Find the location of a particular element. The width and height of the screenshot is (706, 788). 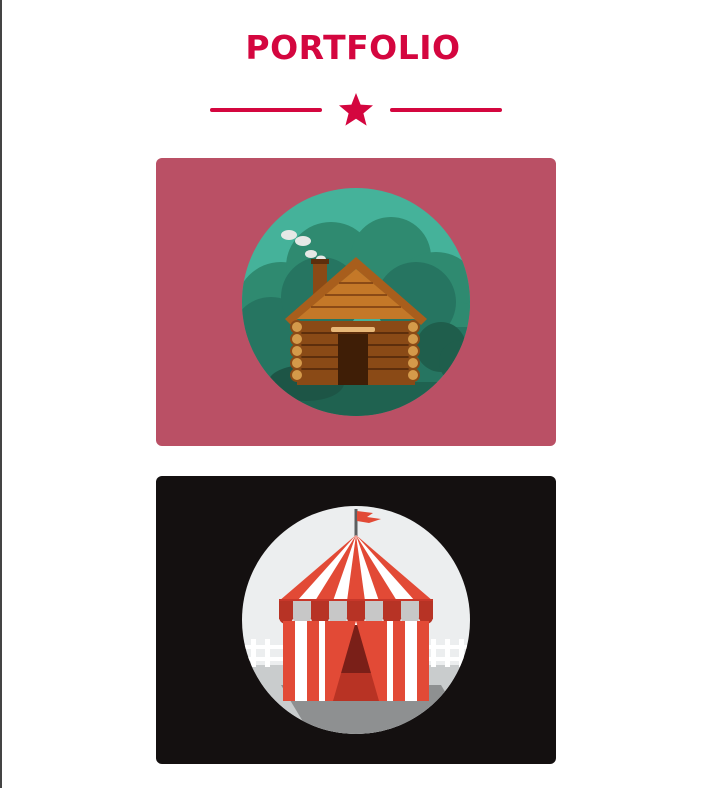

log-cabin-illustration is located at coordinates (356, 302).